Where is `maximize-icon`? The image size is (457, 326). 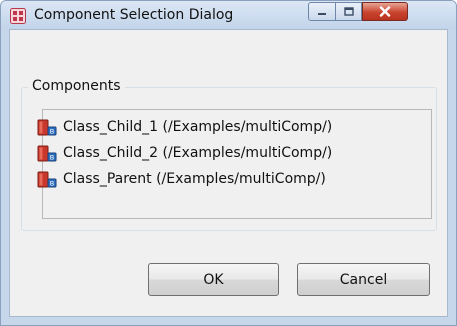 maximize-icon is located at coordinates (348, 11).